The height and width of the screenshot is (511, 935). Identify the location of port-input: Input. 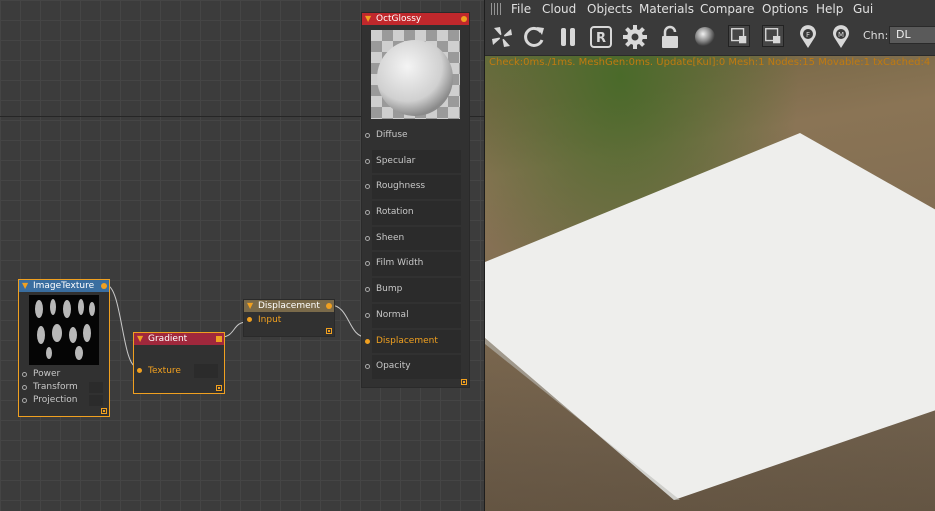
(289, 320).